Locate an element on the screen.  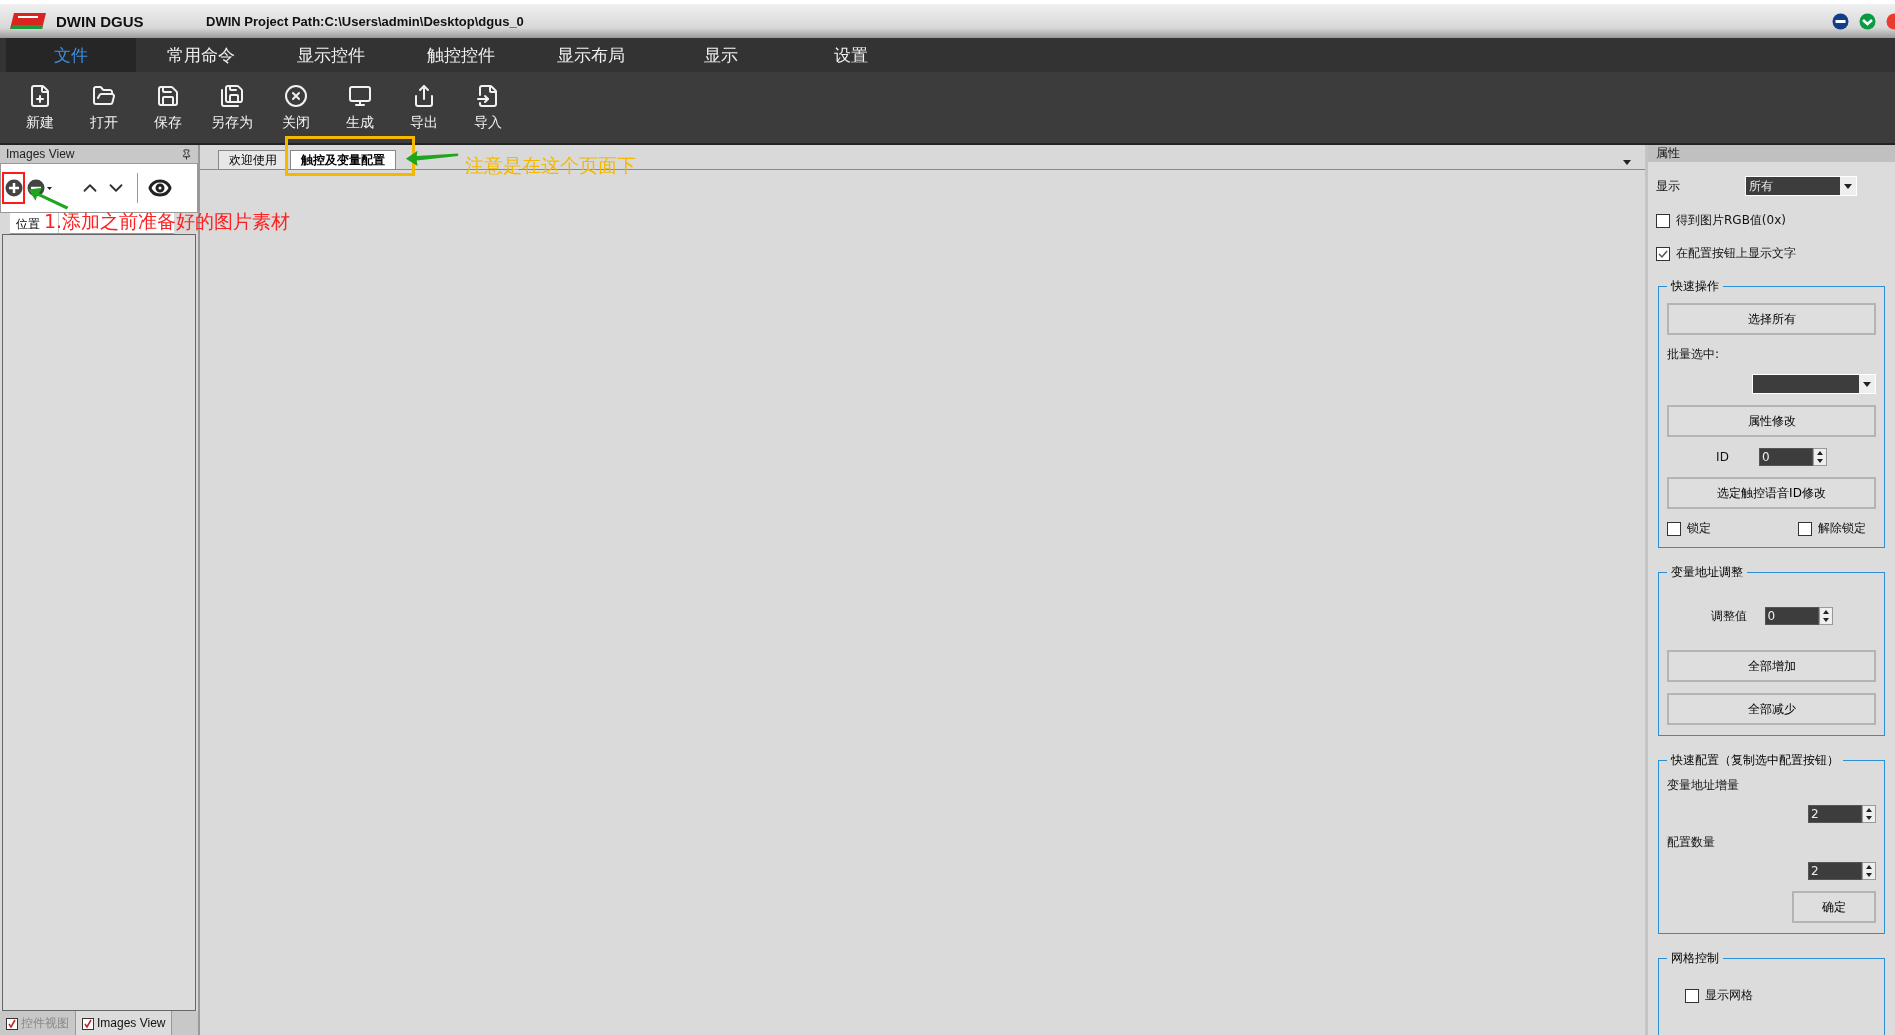
checkbox-label: 在配置按钮上显示文字 is located at coordinates (1736, 253).